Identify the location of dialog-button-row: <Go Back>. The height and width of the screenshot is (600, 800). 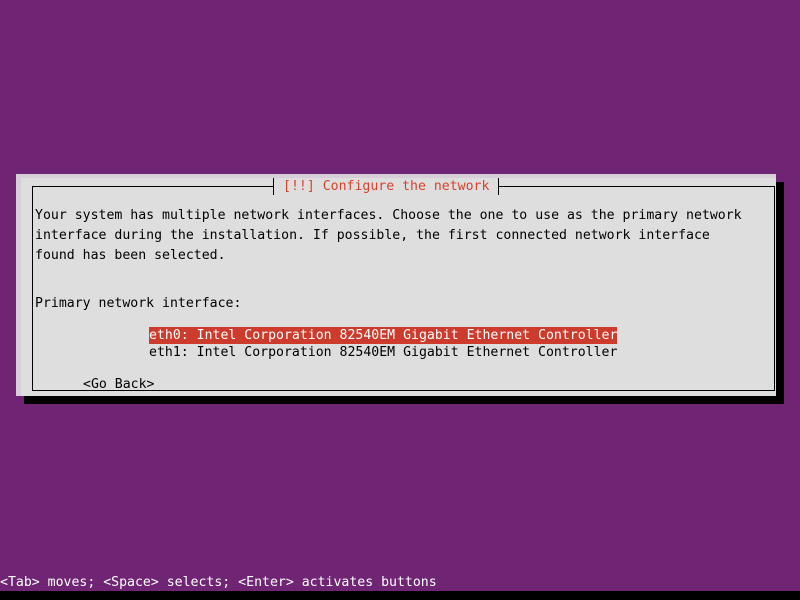
(424, 385).